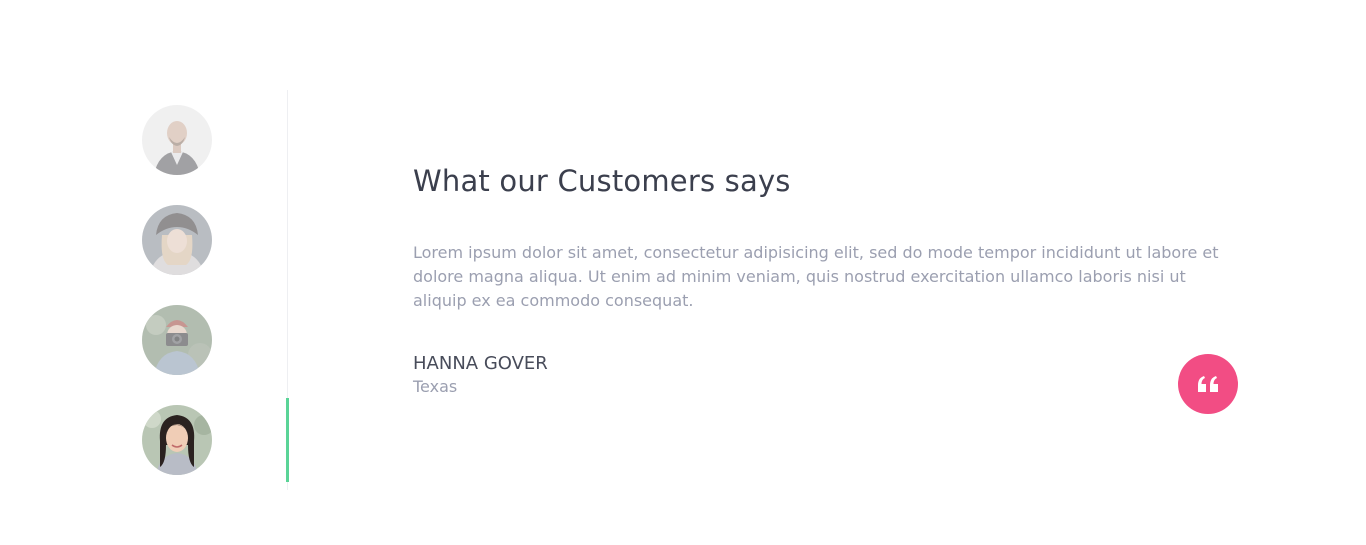  I want to click on asian-woman-avatar-icon, so click(177, 440).